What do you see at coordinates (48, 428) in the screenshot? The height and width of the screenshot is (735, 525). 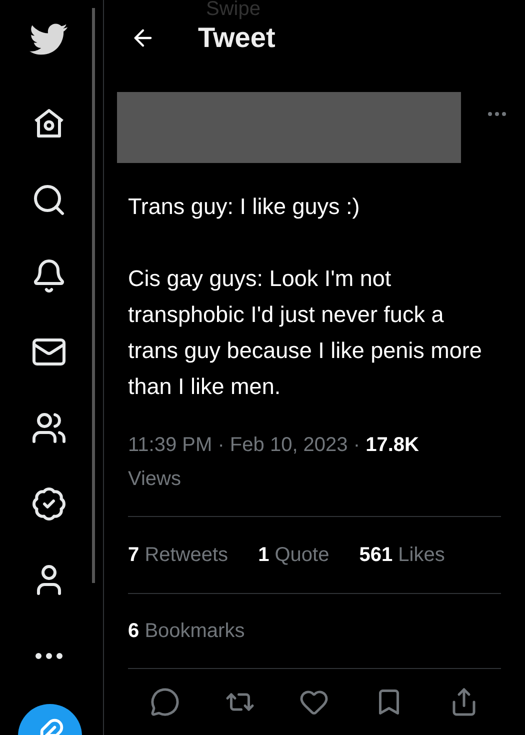 I see `people-icon` at bounding box center [48, 428].